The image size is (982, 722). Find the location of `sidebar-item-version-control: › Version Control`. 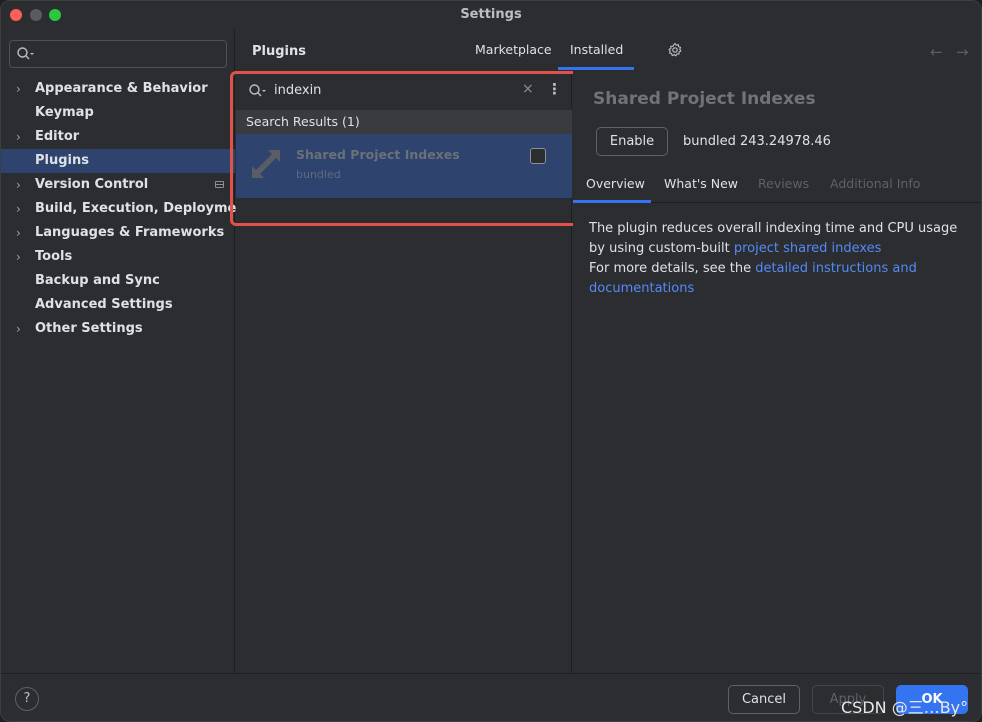

sidebar-item-version-control: › Version Control is located at coordinates (118, 185).